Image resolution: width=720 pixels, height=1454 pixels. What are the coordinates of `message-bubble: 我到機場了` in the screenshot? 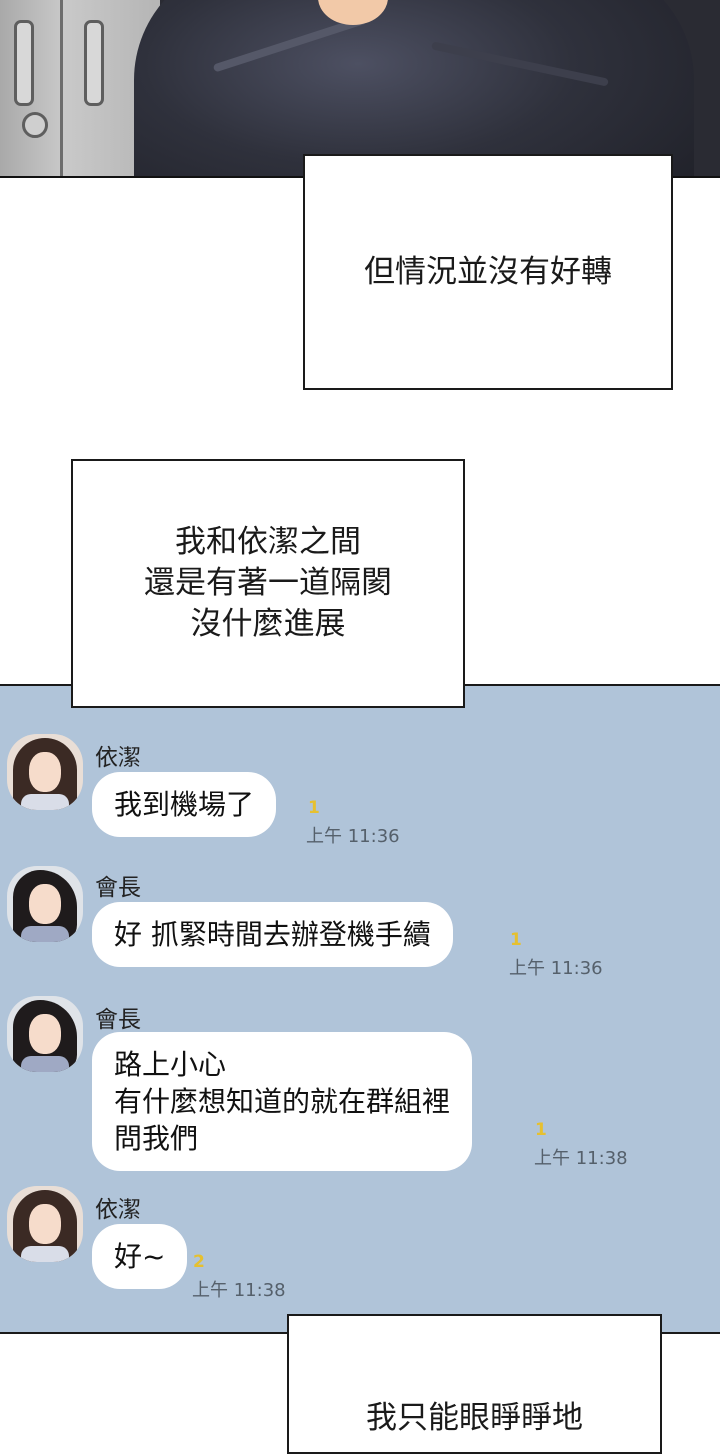 It's located at (184, 804).